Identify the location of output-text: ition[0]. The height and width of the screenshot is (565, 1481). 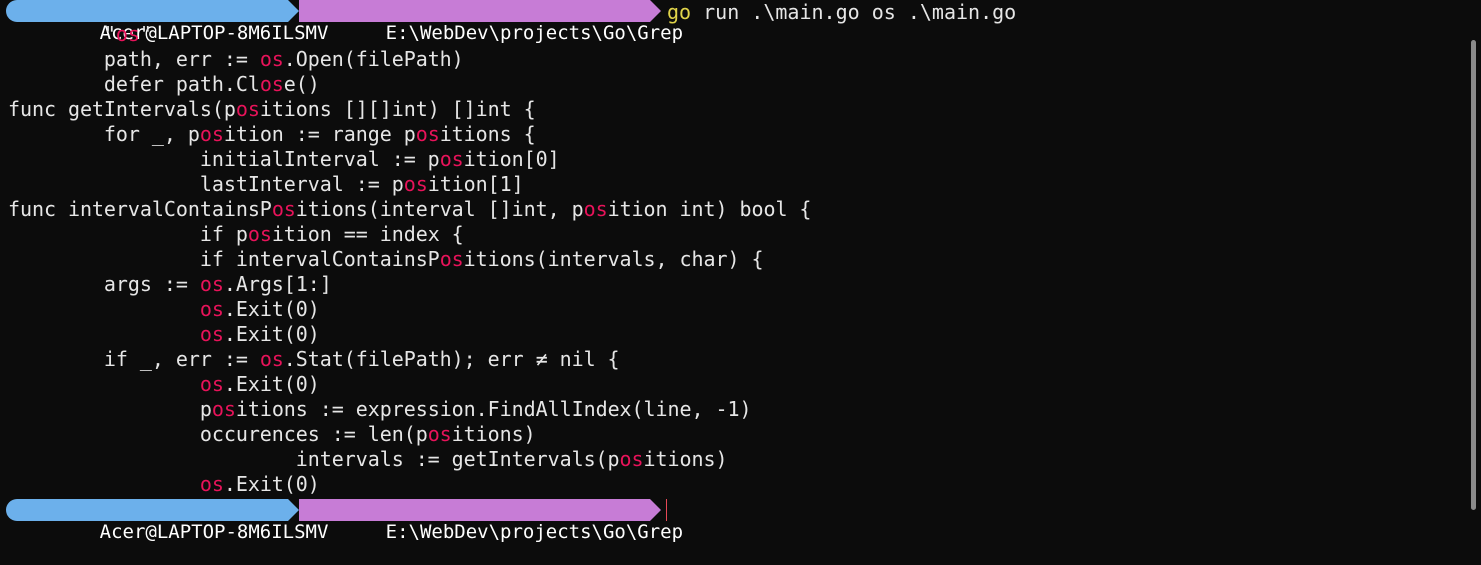
(511, 159).